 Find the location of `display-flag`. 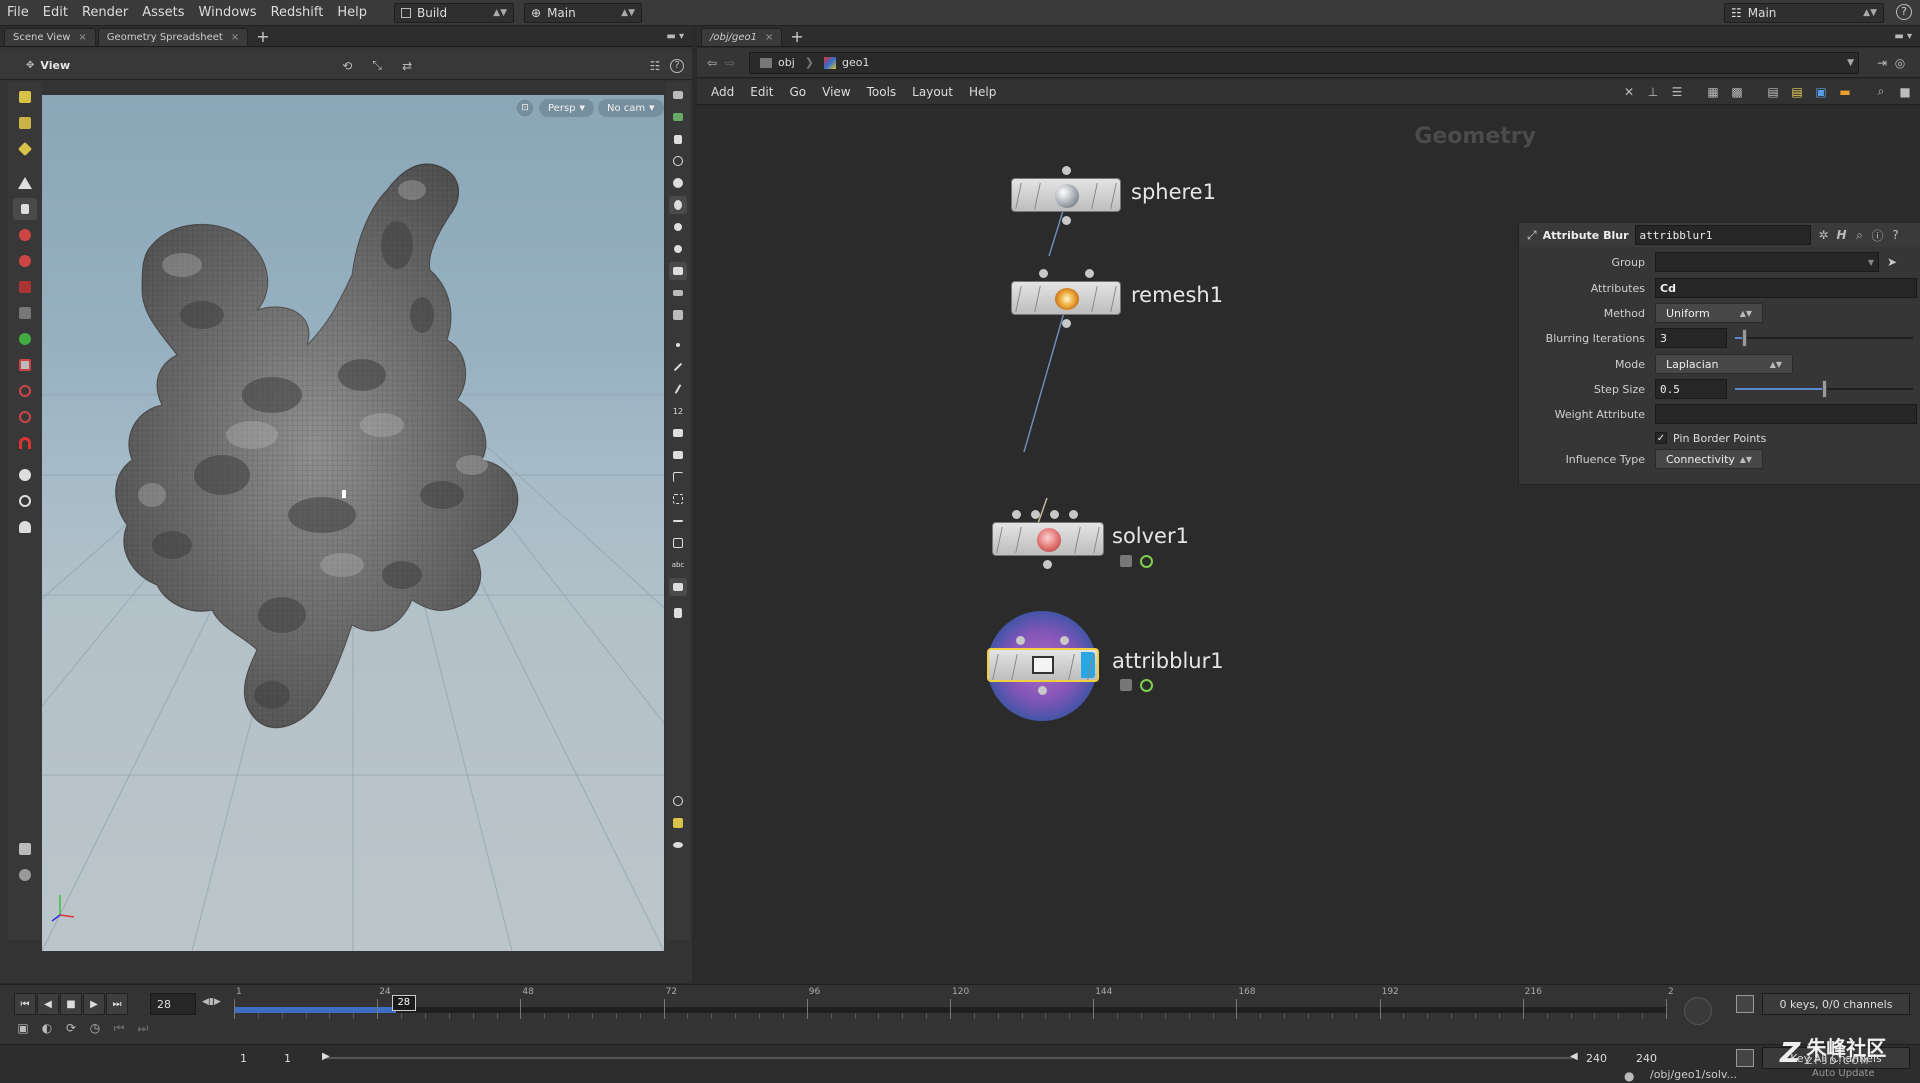

display-flag is located at coordinates (1088, 665).